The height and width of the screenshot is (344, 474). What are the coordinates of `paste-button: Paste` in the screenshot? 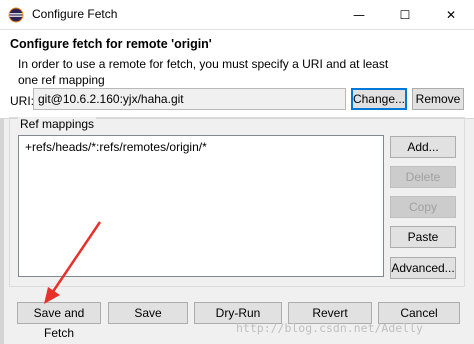 It's located at (423, 237).